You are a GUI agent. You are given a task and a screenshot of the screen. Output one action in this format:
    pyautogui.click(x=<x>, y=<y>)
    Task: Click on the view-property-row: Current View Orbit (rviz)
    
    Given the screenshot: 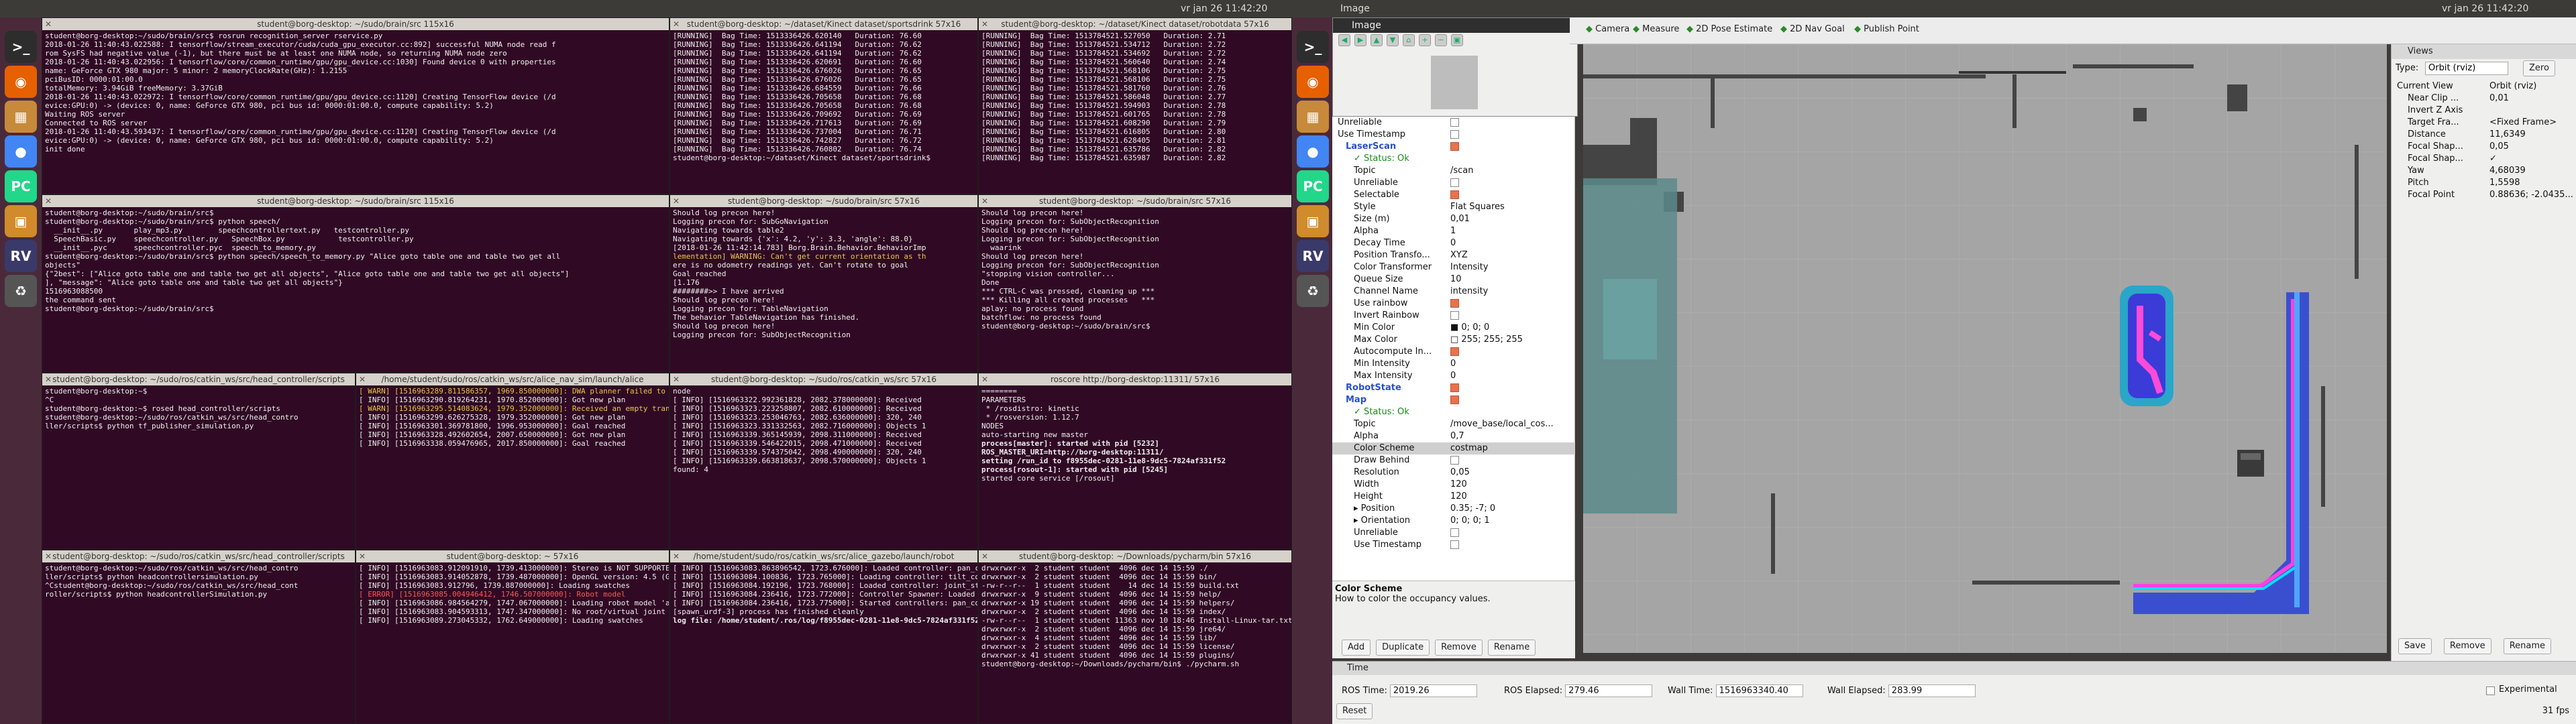 What is the action you would take?
    pyautogui.click(x=2484, y=86)
    